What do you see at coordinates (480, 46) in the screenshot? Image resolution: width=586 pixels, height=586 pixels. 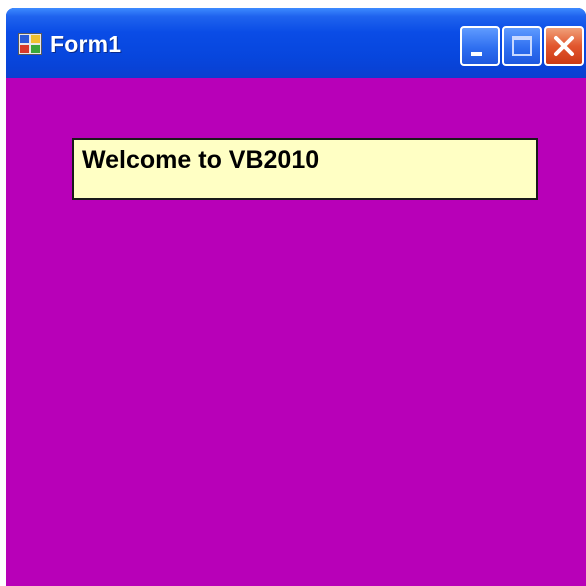 I see `minimize-button` at bounding box center [480, 46].